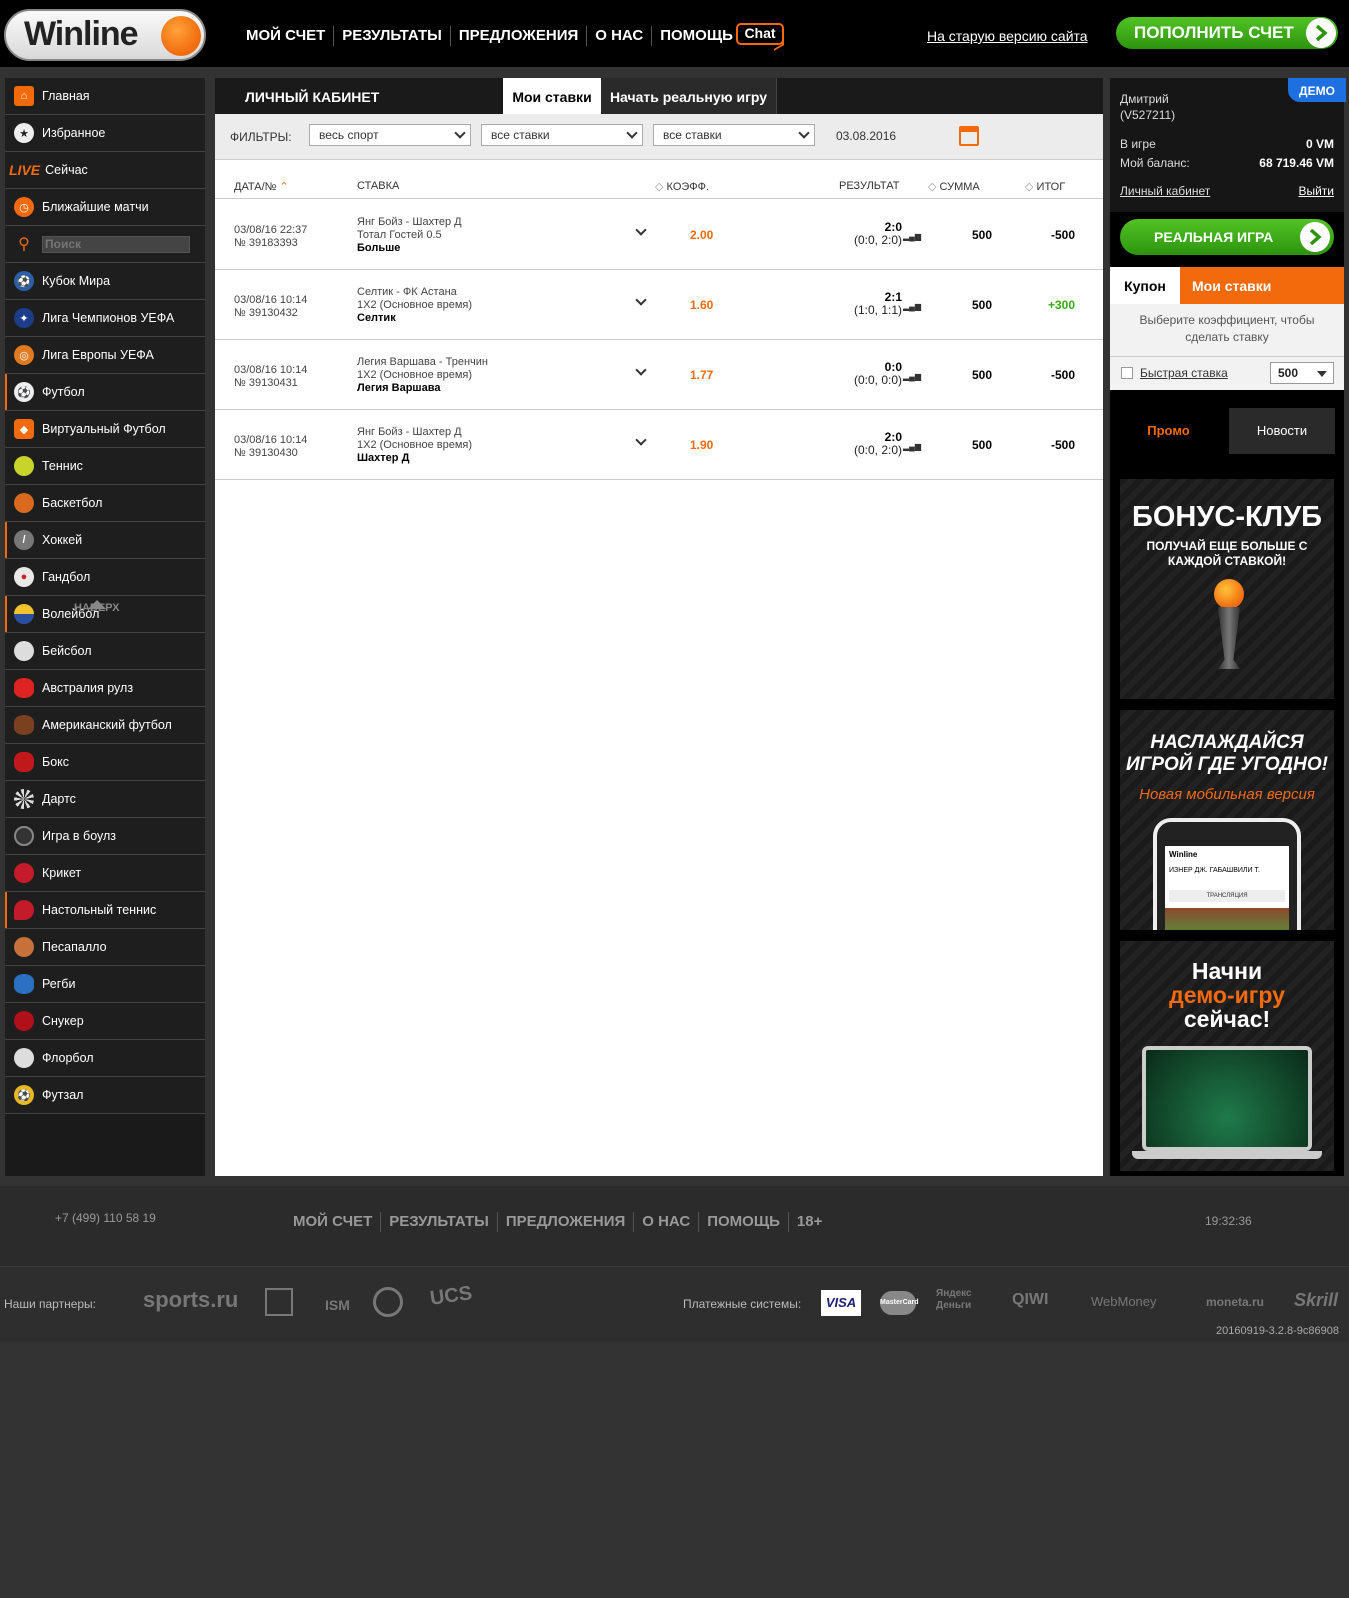 This screenshot has height=1598, width=1349. Describe the element at coordinates (190, 1300) in the screenshot. I see `sports-ru-logo: sports.ru` at that location.